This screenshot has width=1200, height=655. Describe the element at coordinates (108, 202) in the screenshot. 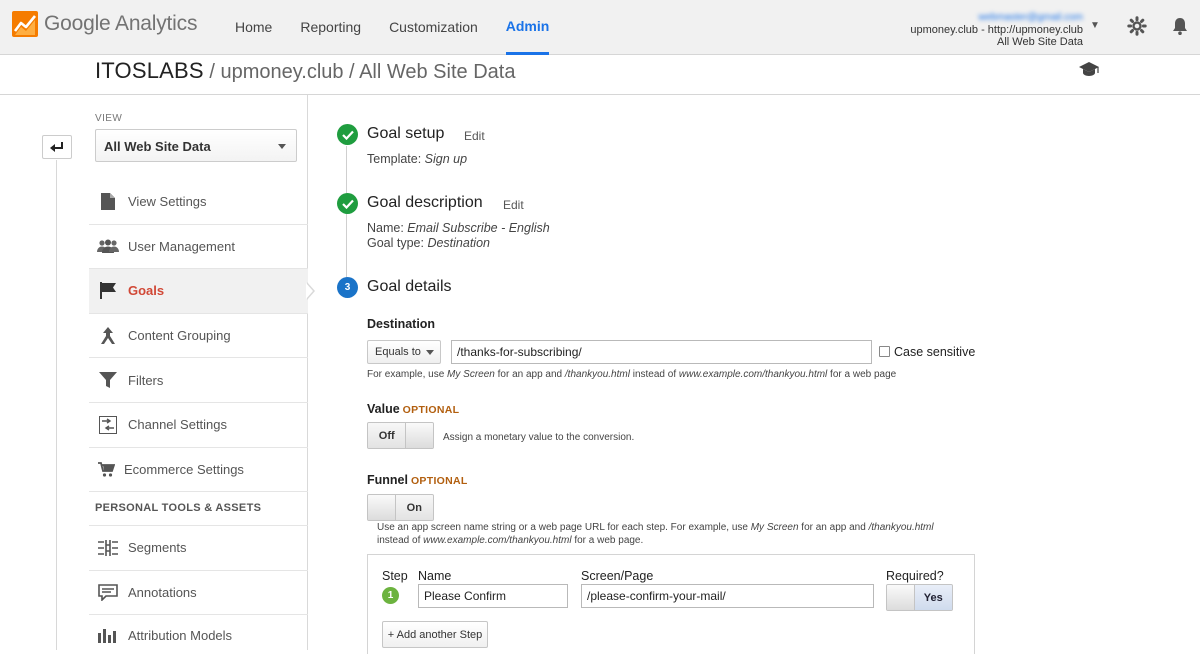

I see `document-icon` at that location.